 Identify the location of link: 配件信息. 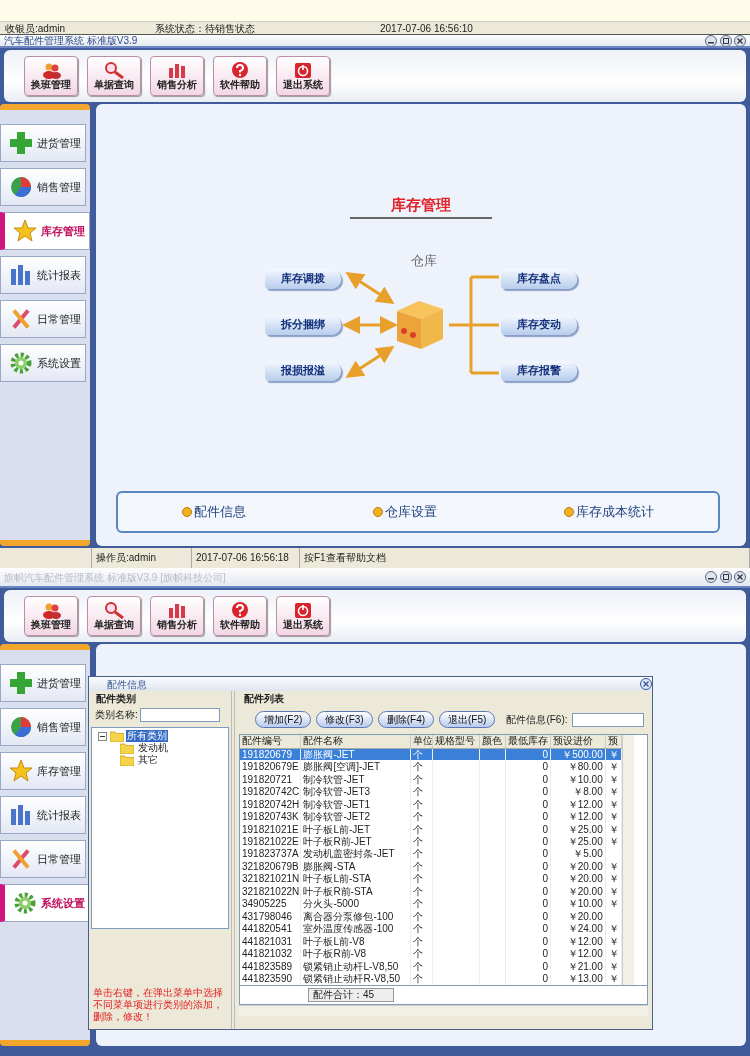
(213, 511).